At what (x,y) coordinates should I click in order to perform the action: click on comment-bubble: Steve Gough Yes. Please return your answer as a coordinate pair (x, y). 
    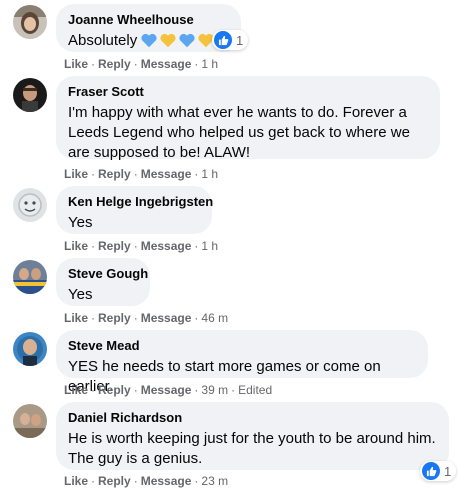
    Looking at the image, I should click on (103, 282).